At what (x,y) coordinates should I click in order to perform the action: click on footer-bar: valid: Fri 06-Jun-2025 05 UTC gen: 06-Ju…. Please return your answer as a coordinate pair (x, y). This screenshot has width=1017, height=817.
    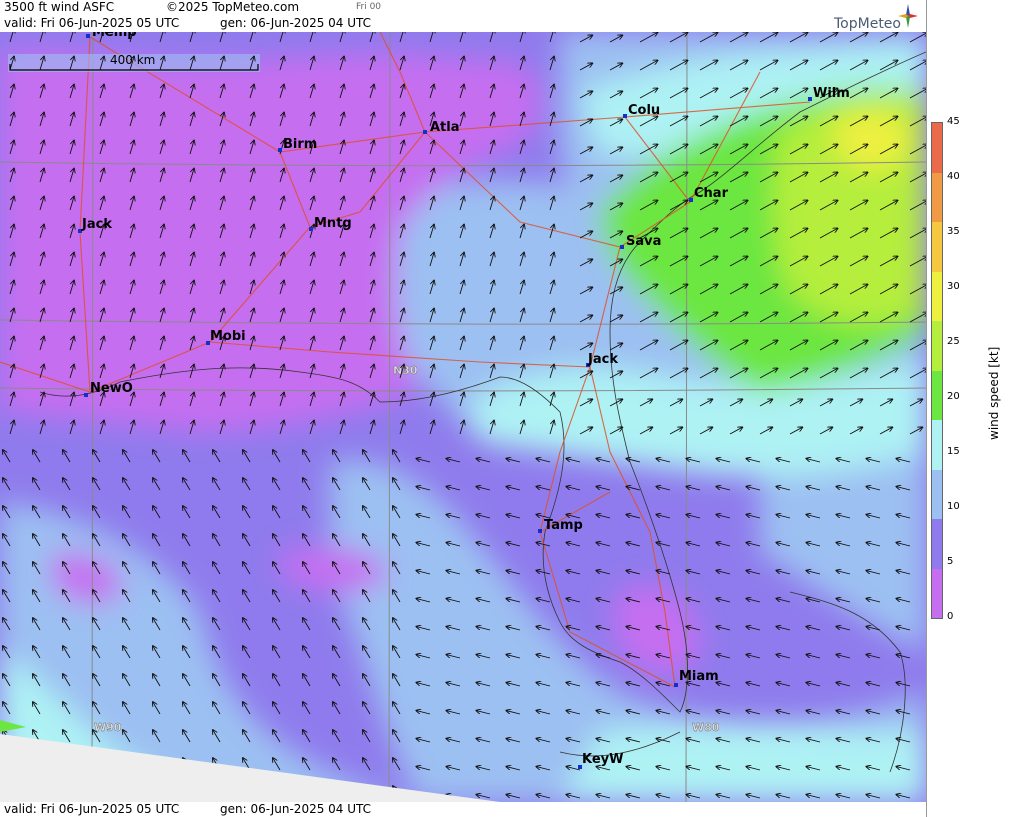
    Looking at the image, I should click on (463, 809).